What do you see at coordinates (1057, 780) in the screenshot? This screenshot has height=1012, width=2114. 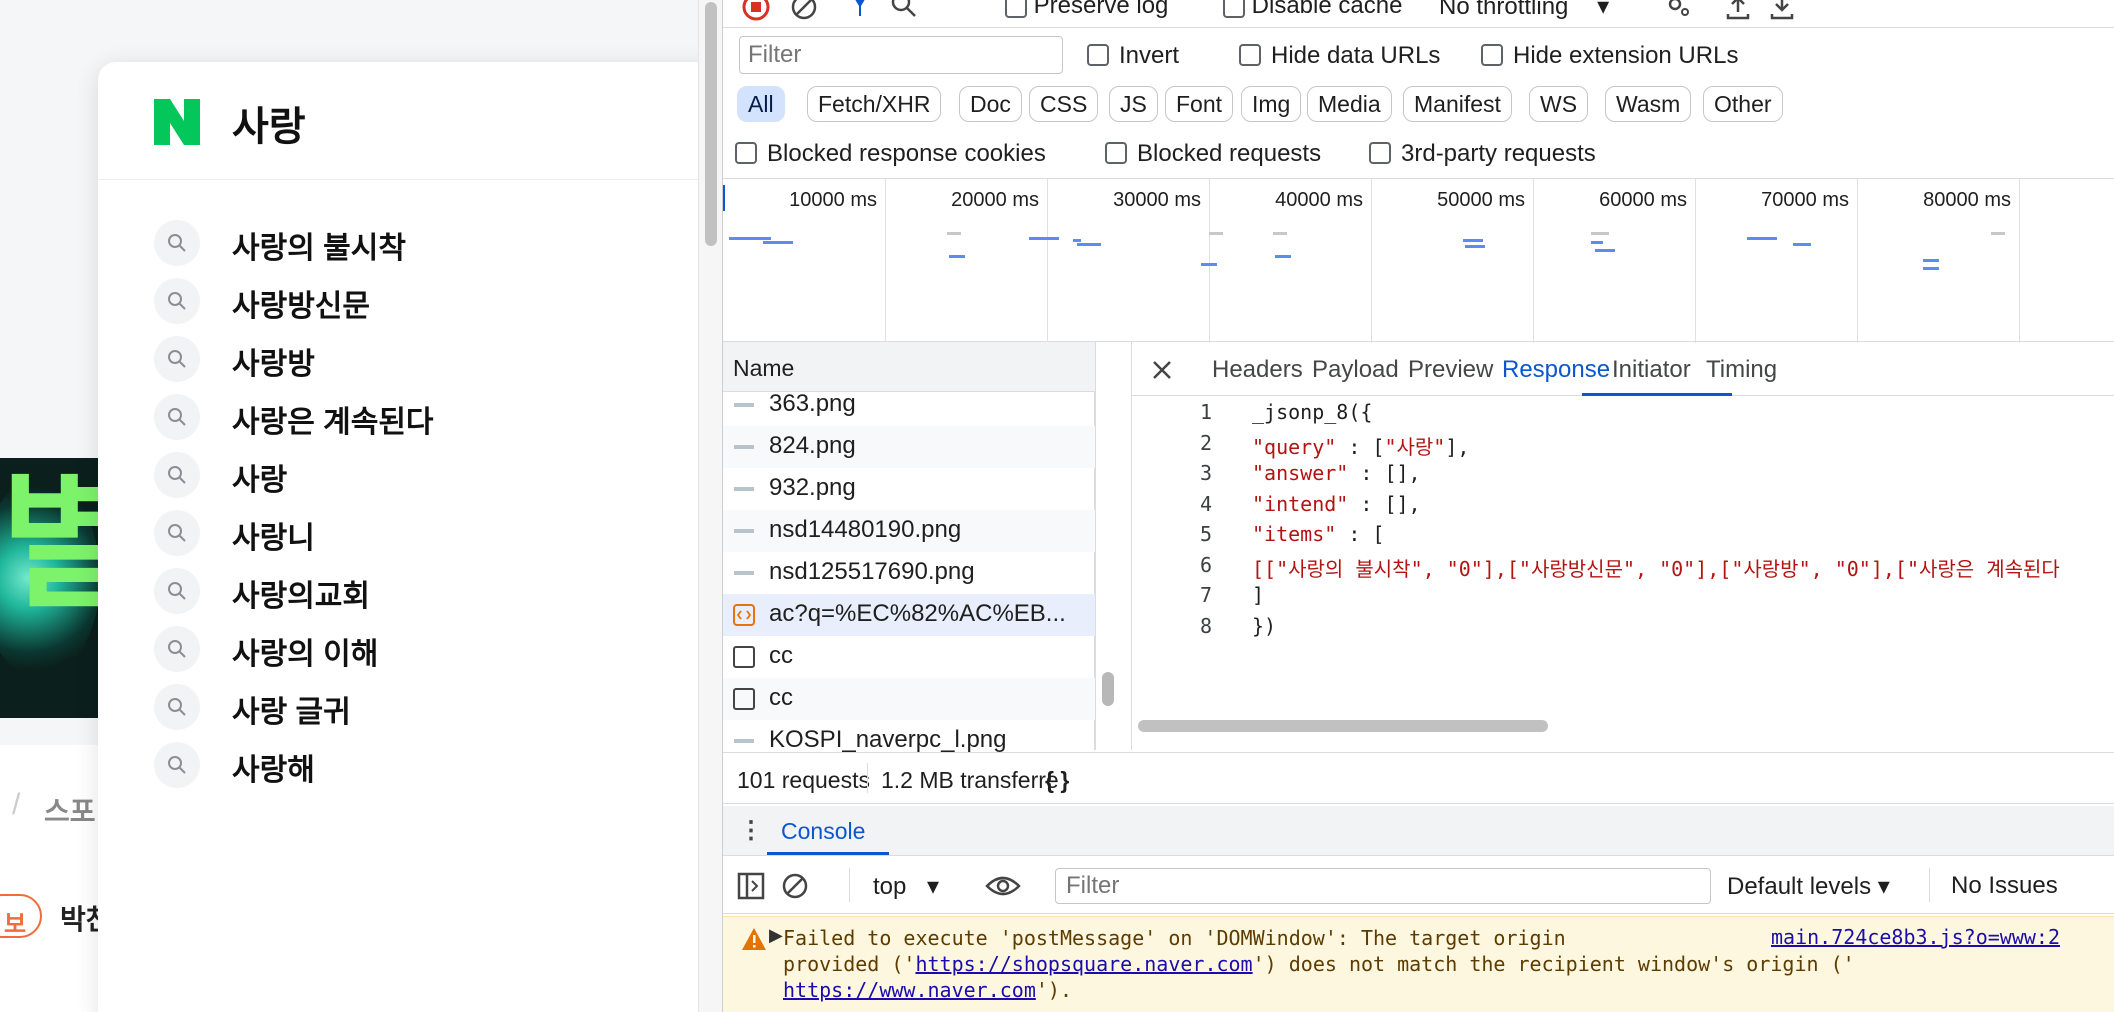 I see `pretty-print-icon: { }` at bounding box center [1057, 780].